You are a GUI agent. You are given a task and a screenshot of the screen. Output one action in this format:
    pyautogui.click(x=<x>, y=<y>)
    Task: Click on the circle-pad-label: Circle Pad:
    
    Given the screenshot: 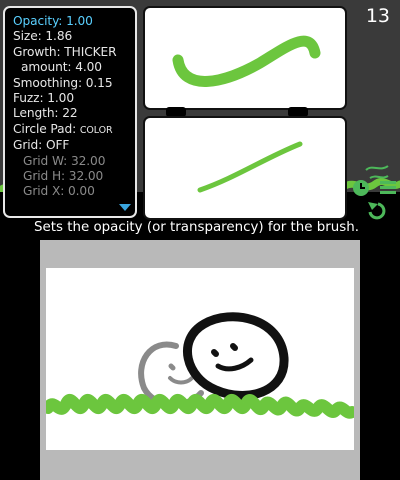 What is the action you would take?
    pyautogui.click(x=46, y=128)
    